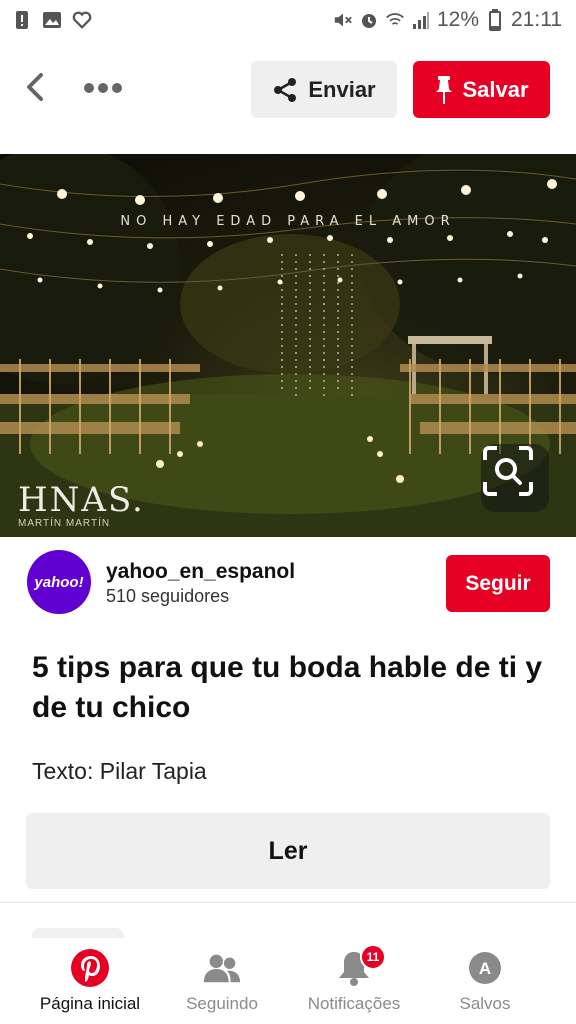 This screenshot has width=576, height=1024. I want to click on pinterest-icon, so click(90, 968).